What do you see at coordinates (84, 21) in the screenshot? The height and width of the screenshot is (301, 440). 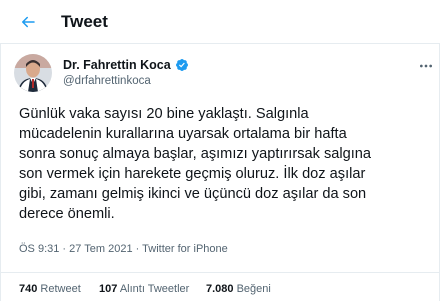 I see `page-title: Tweet` at bounding box center [84, 21].